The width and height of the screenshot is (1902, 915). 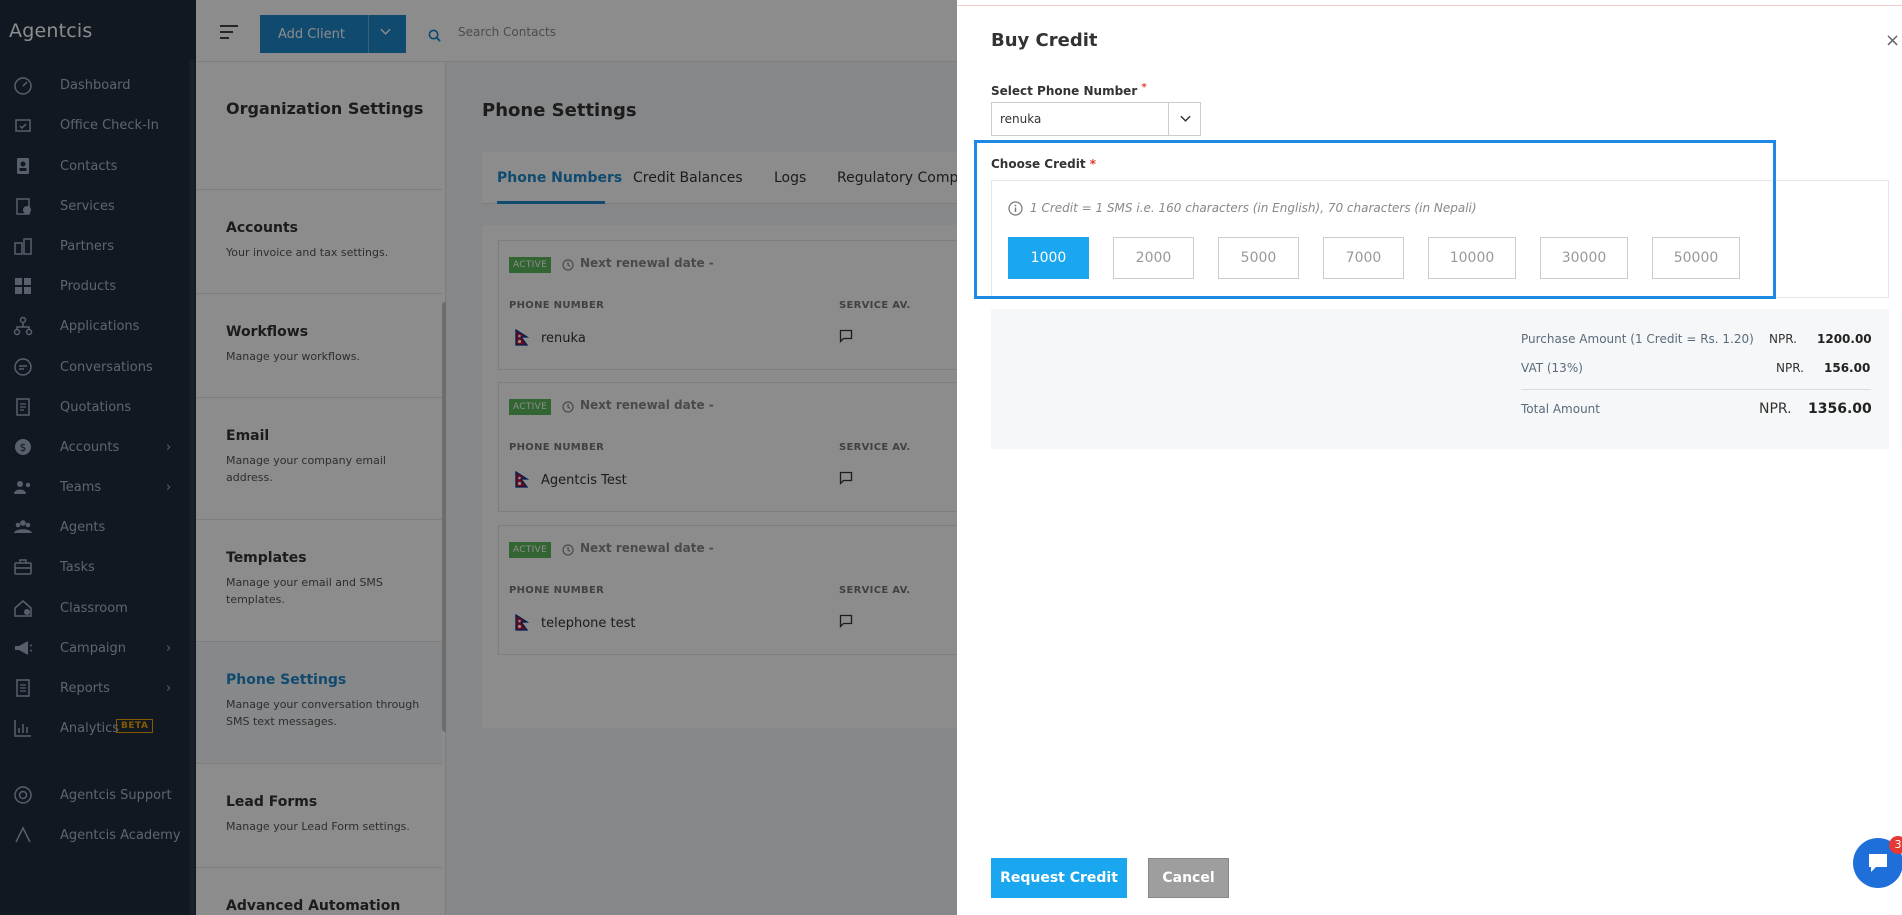 I want to click on purchase-amount-value: 1200.00, so click(x=1844, y=339).